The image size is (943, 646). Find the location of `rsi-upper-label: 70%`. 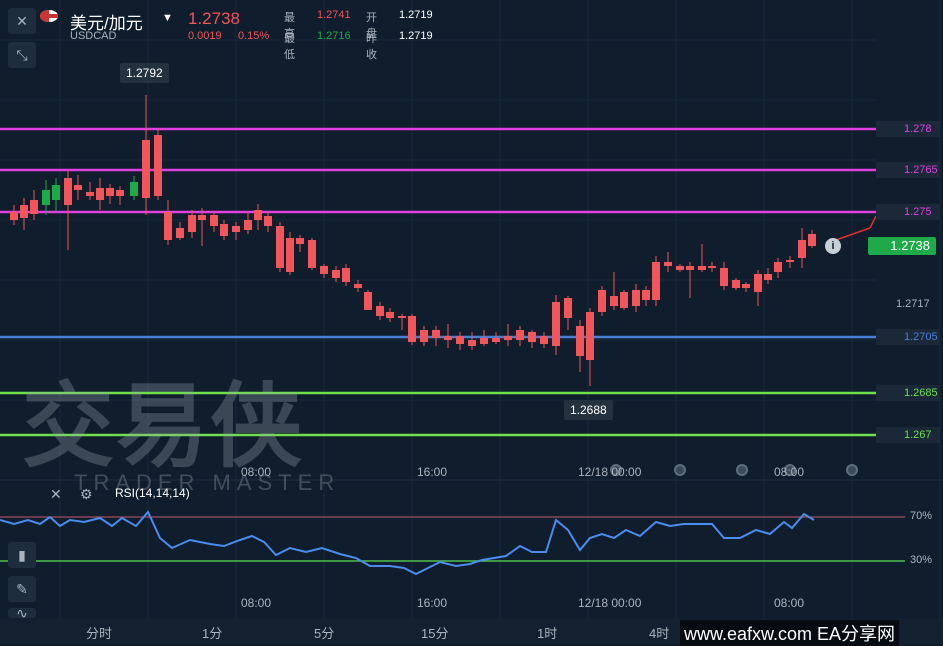

rsi-upper-label: 70% is located at coordinates (921, 516).